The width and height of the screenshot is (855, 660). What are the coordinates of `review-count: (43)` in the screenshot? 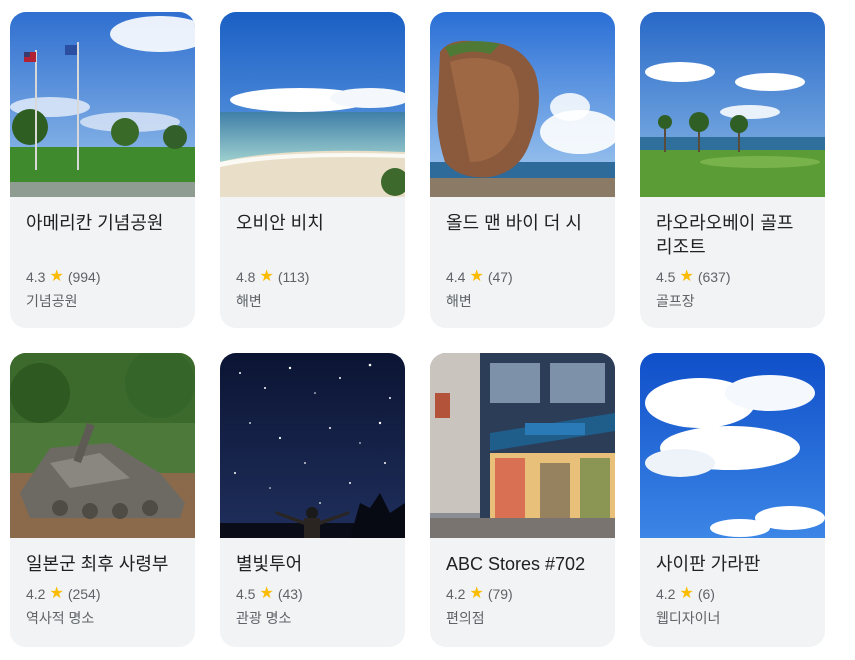 It's located at (290, 594).